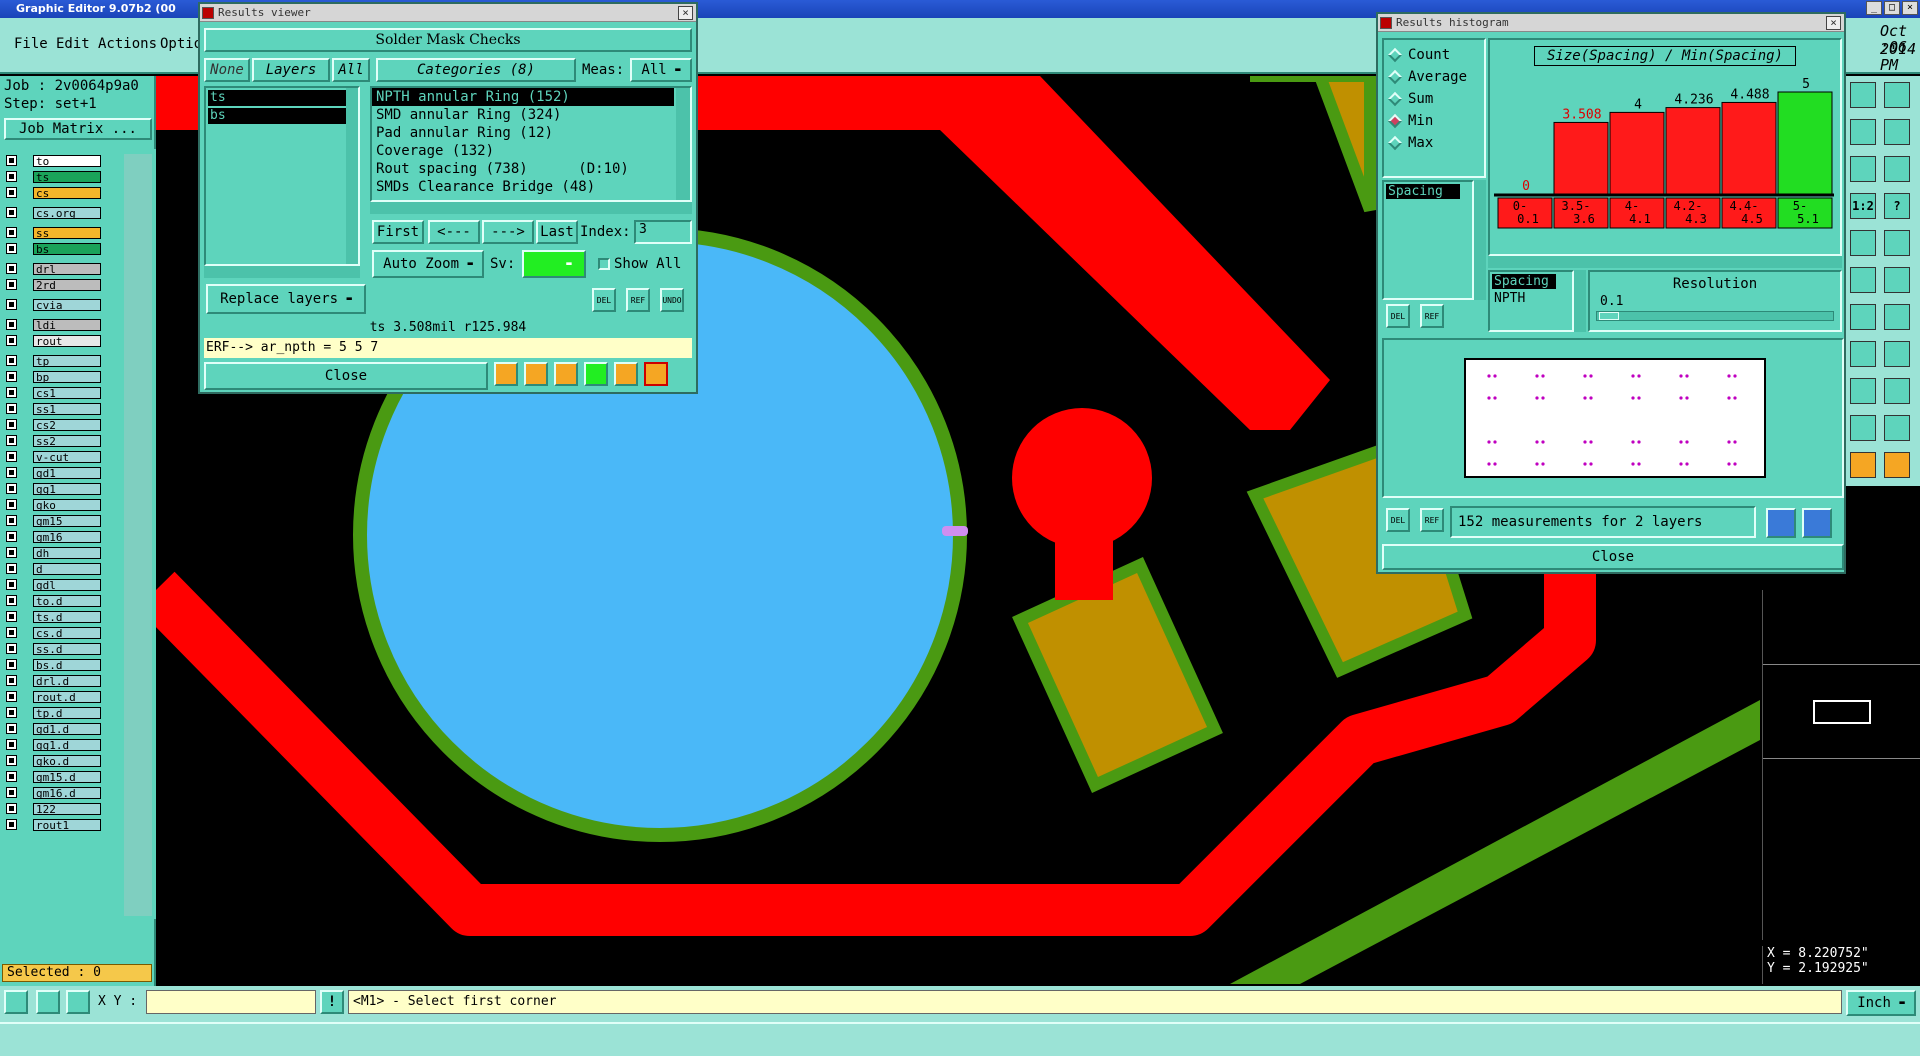 The height and width of the screenshot is (1056, 1920). What do you see at coordinates (64, 212) in the screenshot?
I see `layer-row: cs.org` at bounding box center [64, 212].